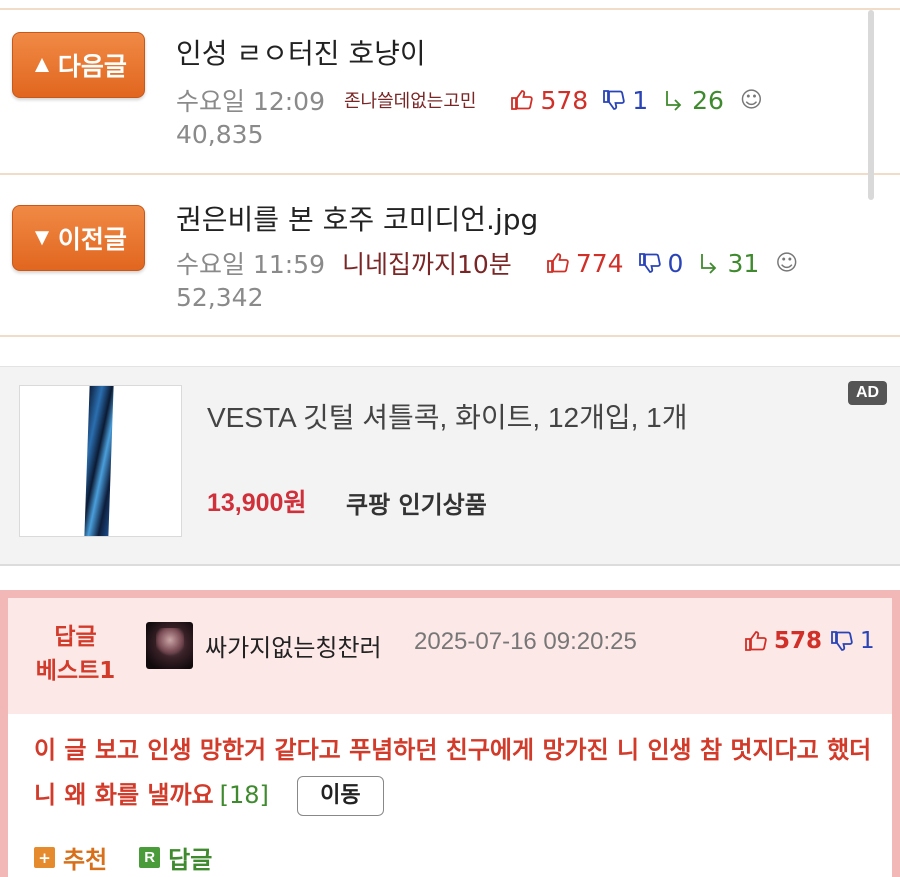  Describe the element at coordinates (250, 101) in the screenshot. I see `post-time: 수요일 12:09` at that location.